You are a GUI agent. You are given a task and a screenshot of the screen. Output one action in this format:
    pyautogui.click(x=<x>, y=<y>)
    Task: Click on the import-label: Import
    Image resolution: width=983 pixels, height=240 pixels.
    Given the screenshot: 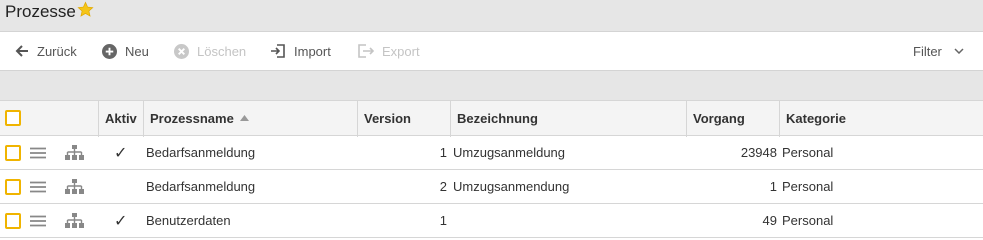 What is the action you would take?
    pyautogui.click(x=312, y=51)
    